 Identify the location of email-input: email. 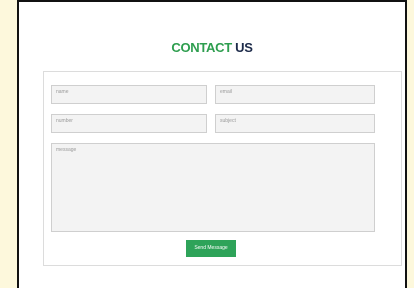
(295, 94).